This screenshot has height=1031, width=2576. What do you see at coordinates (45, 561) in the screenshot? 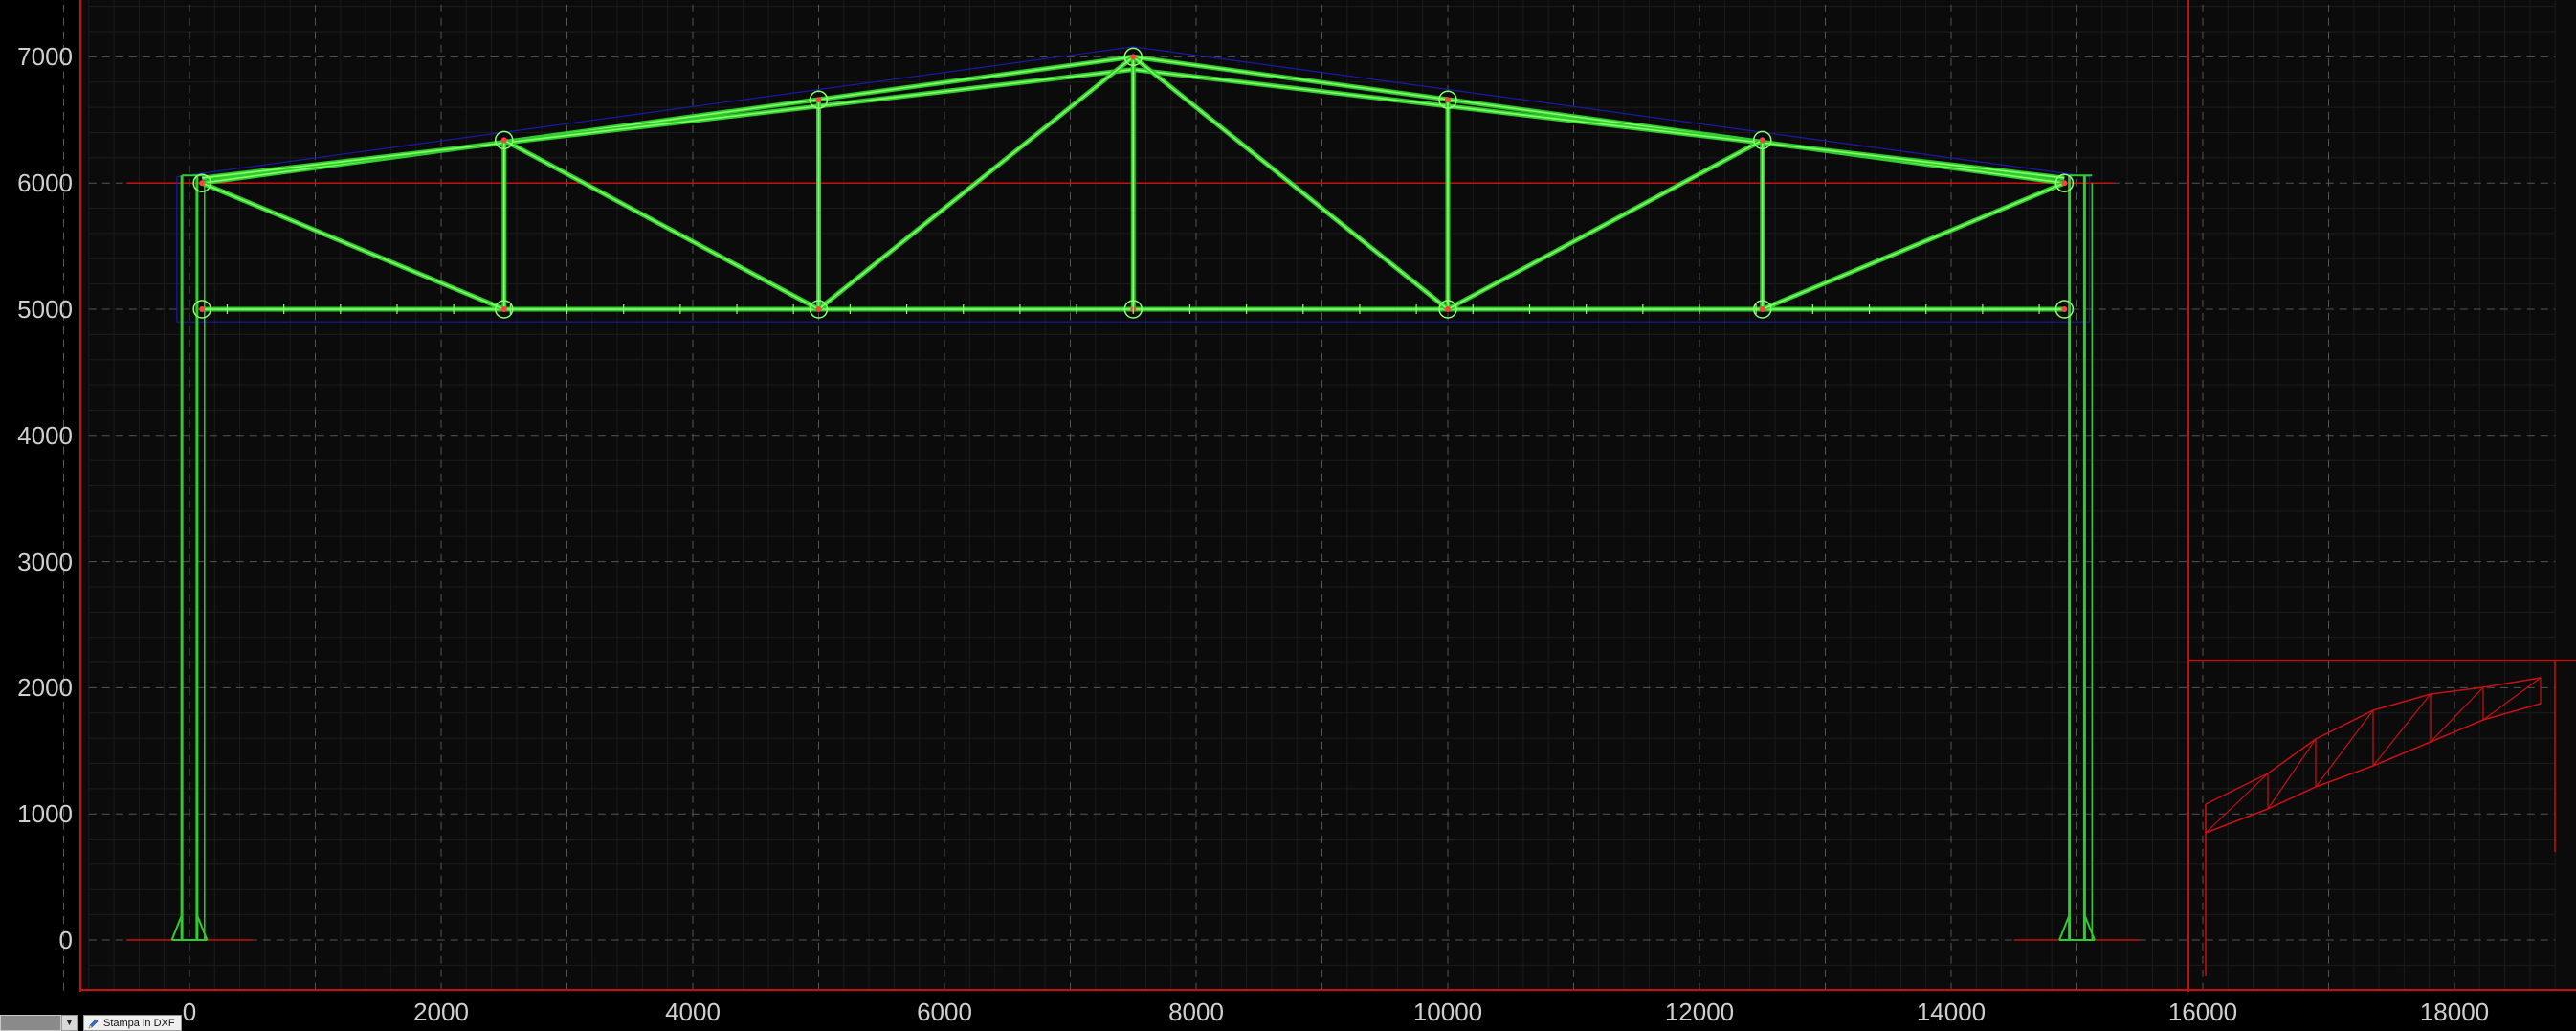
I see `y-tick-label: 3000` at bounding box center [45, 561].